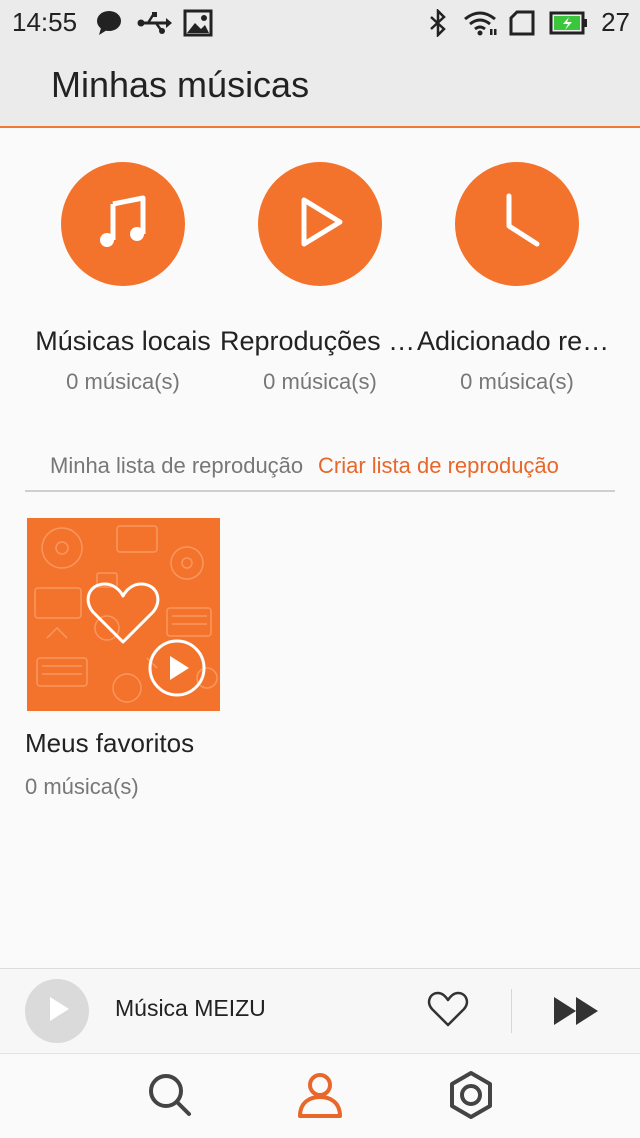 The image size is (640, 1138). I want to click on player-play-button, so click(57, 1011).